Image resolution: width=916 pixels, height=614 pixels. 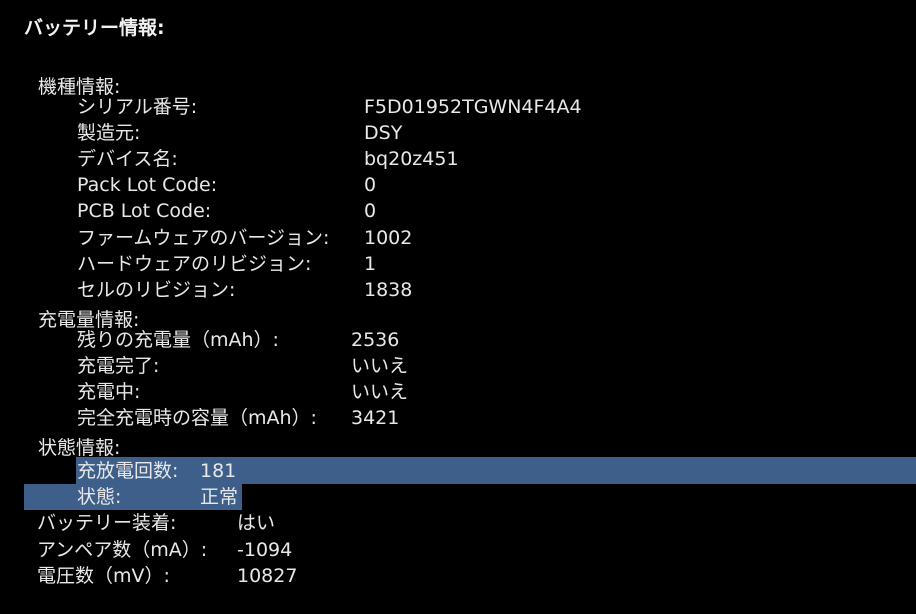 I want to click on info-row-hardware-revision: ハードウェアのリビジョン: 1, so click(x=458, y=264).